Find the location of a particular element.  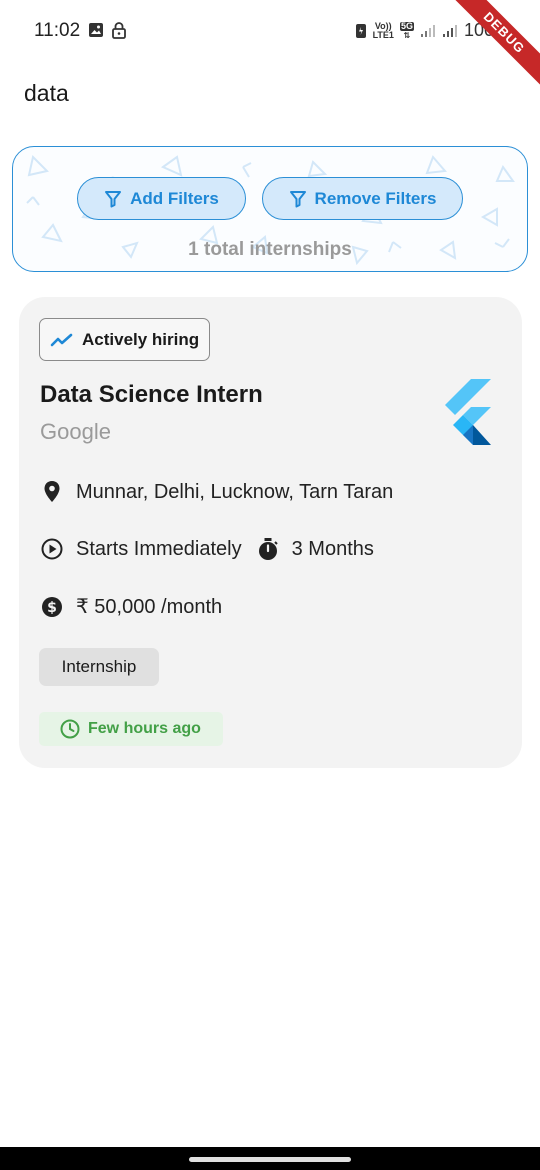

status-bar: 11:02 Vo)) LTE1 5G ⇅ DEBUG is located at coordinates (270, 45).